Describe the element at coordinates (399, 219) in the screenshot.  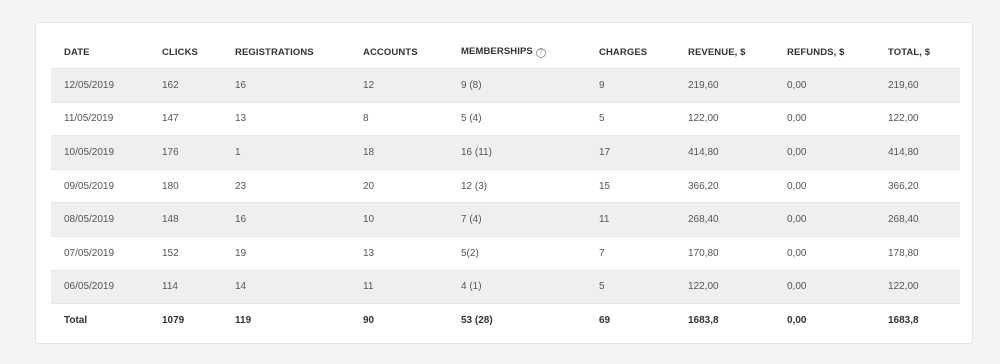
I see `cell-accounts: 10` at that location.